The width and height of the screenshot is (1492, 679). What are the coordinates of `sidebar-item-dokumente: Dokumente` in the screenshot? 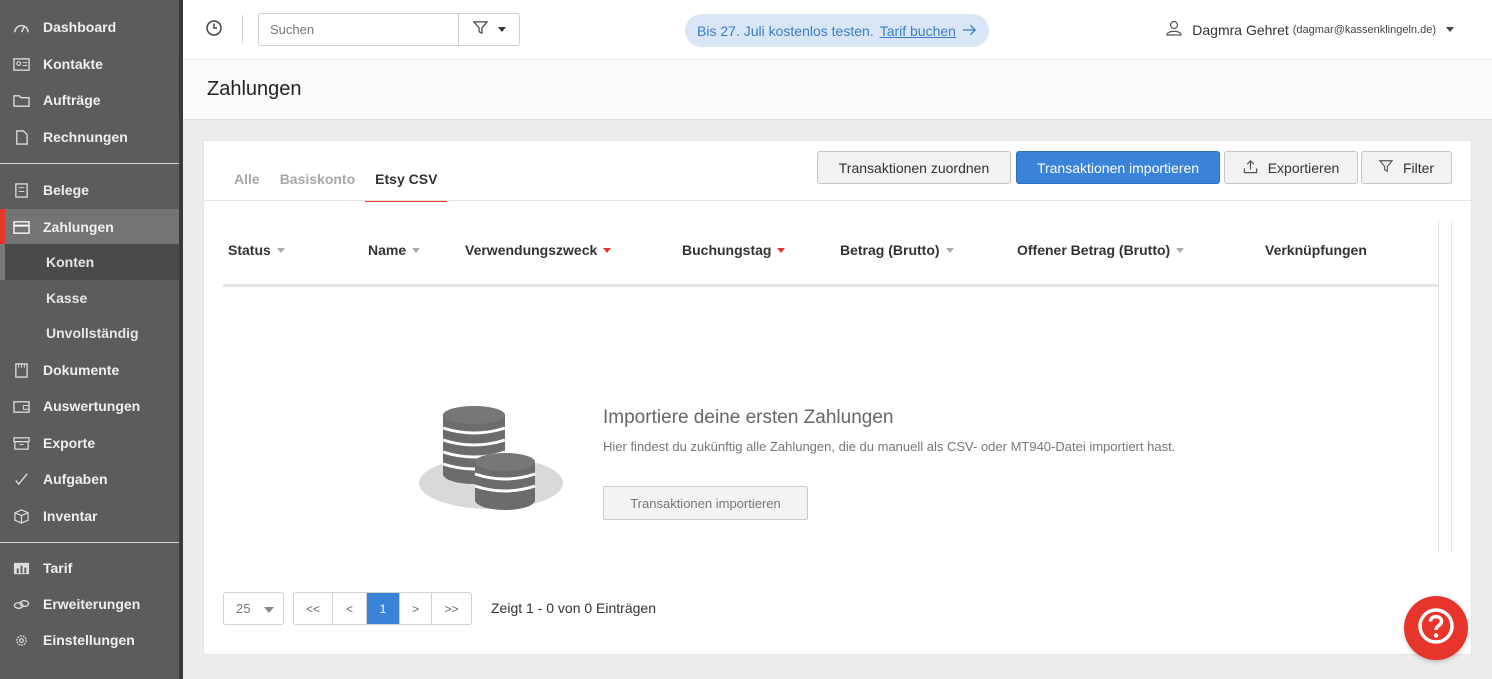 It's located at (89, 370).